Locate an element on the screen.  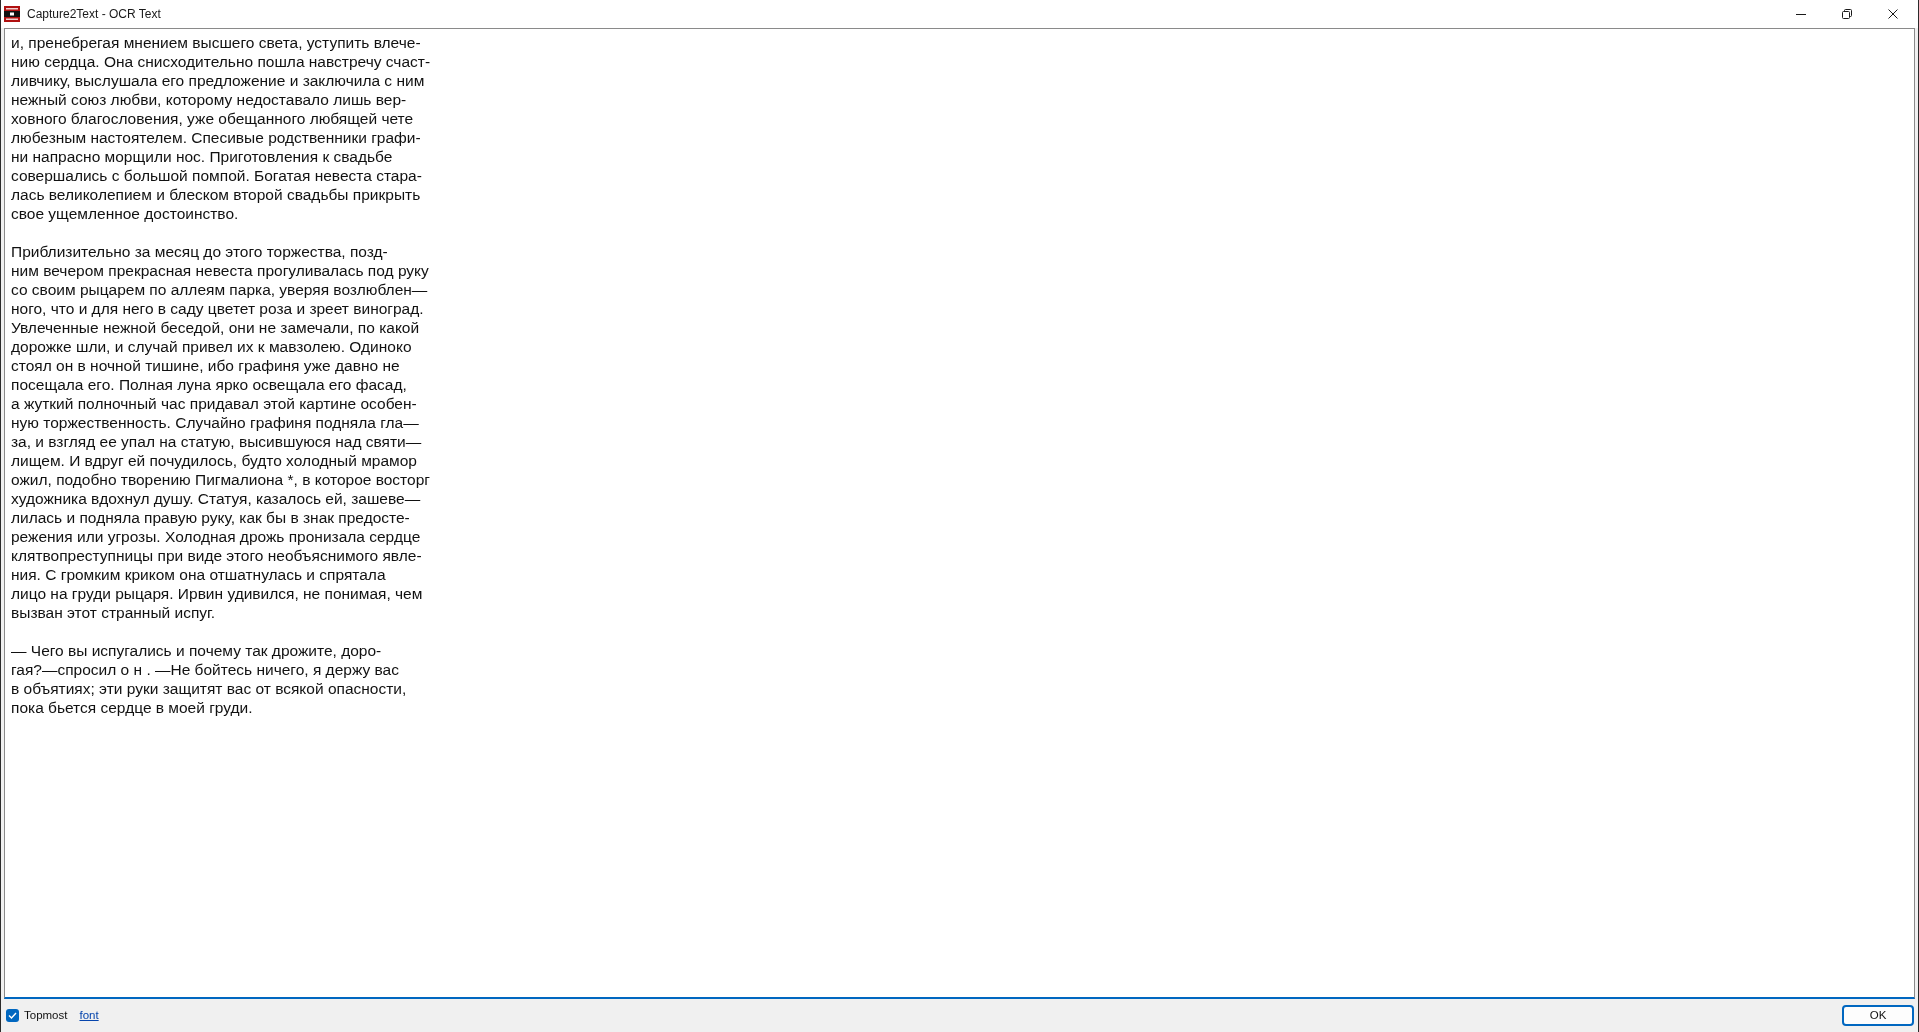
ok-button: OK is located at coordinates (1878, 1015).